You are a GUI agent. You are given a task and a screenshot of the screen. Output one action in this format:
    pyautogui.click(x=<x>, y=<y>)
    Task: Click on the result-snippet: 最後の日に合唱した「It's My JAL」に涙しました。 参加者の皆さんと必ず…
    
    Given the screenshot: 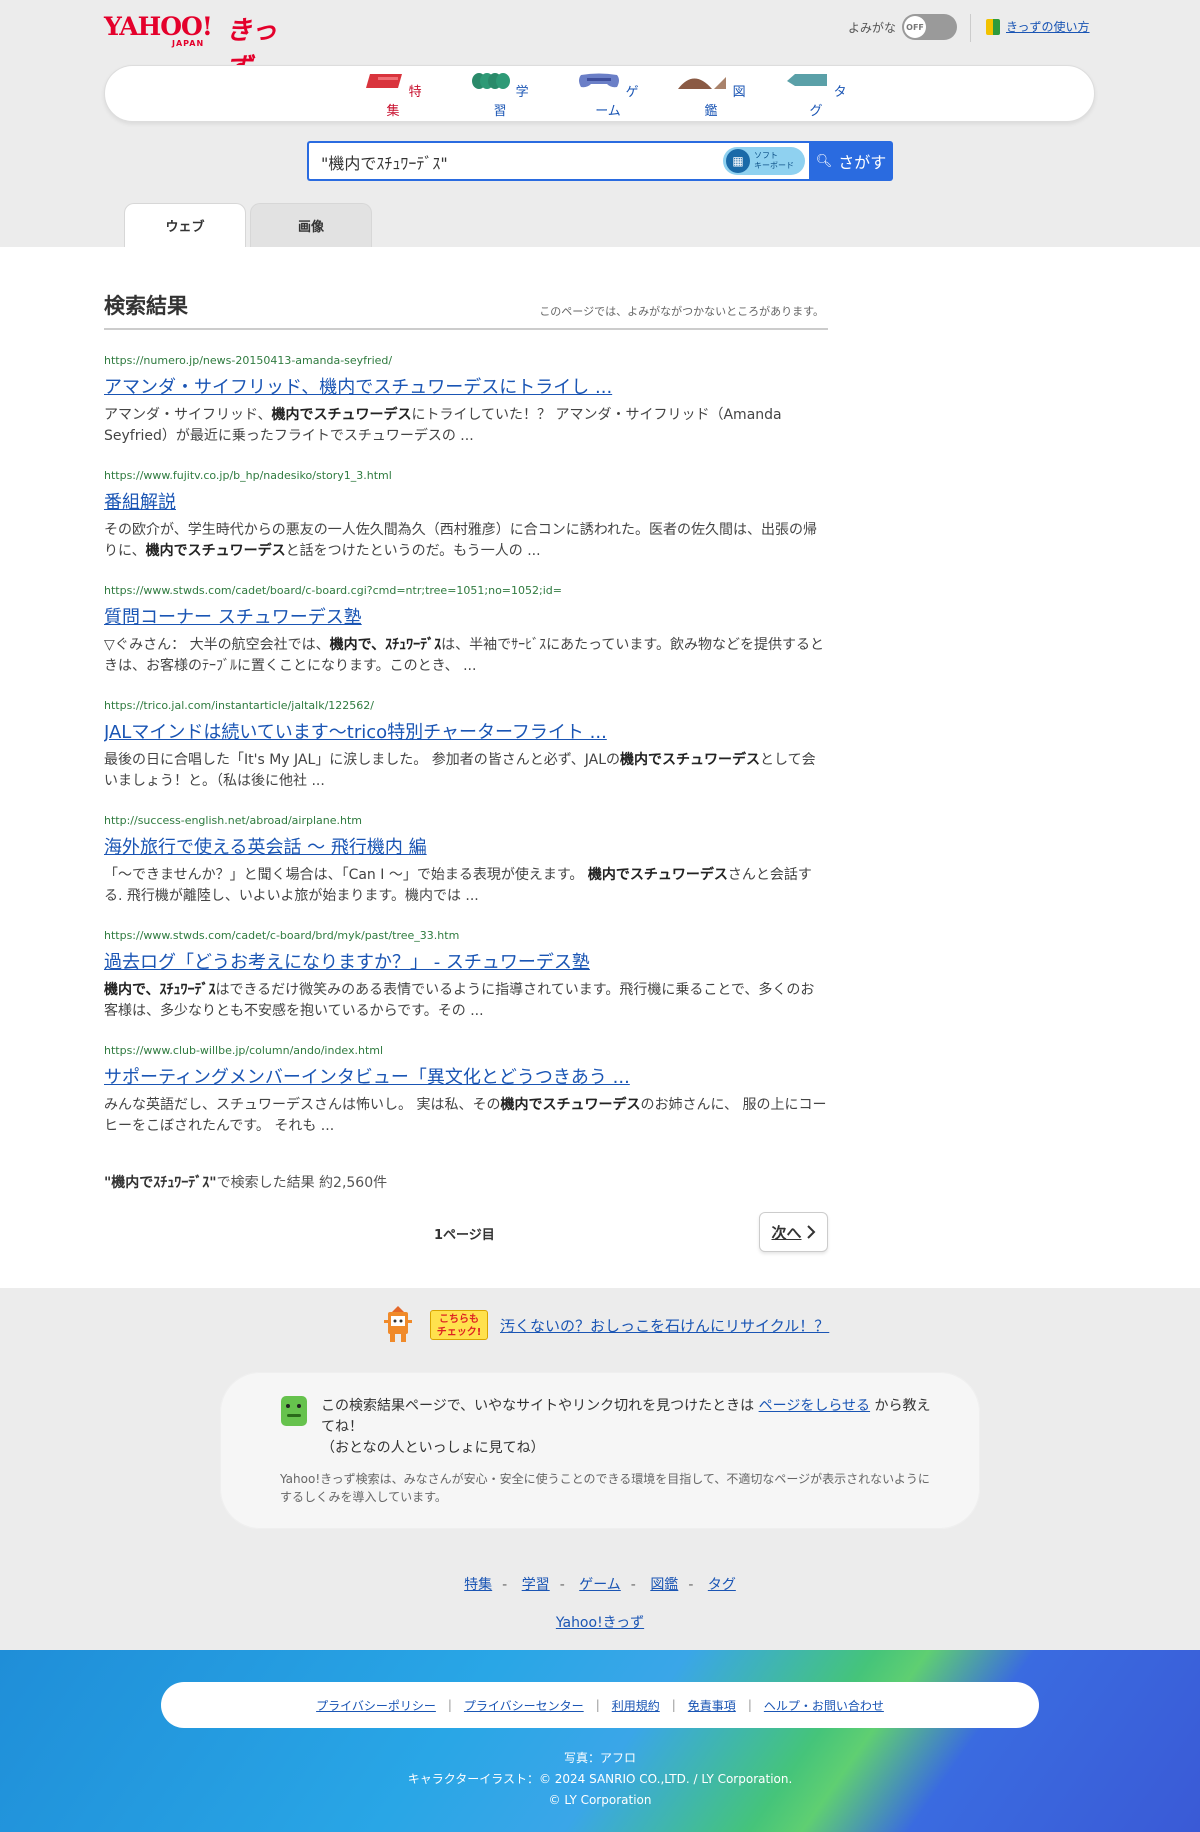 What is the action you would take?
    pyautogui.click(x=466, y=771)
    